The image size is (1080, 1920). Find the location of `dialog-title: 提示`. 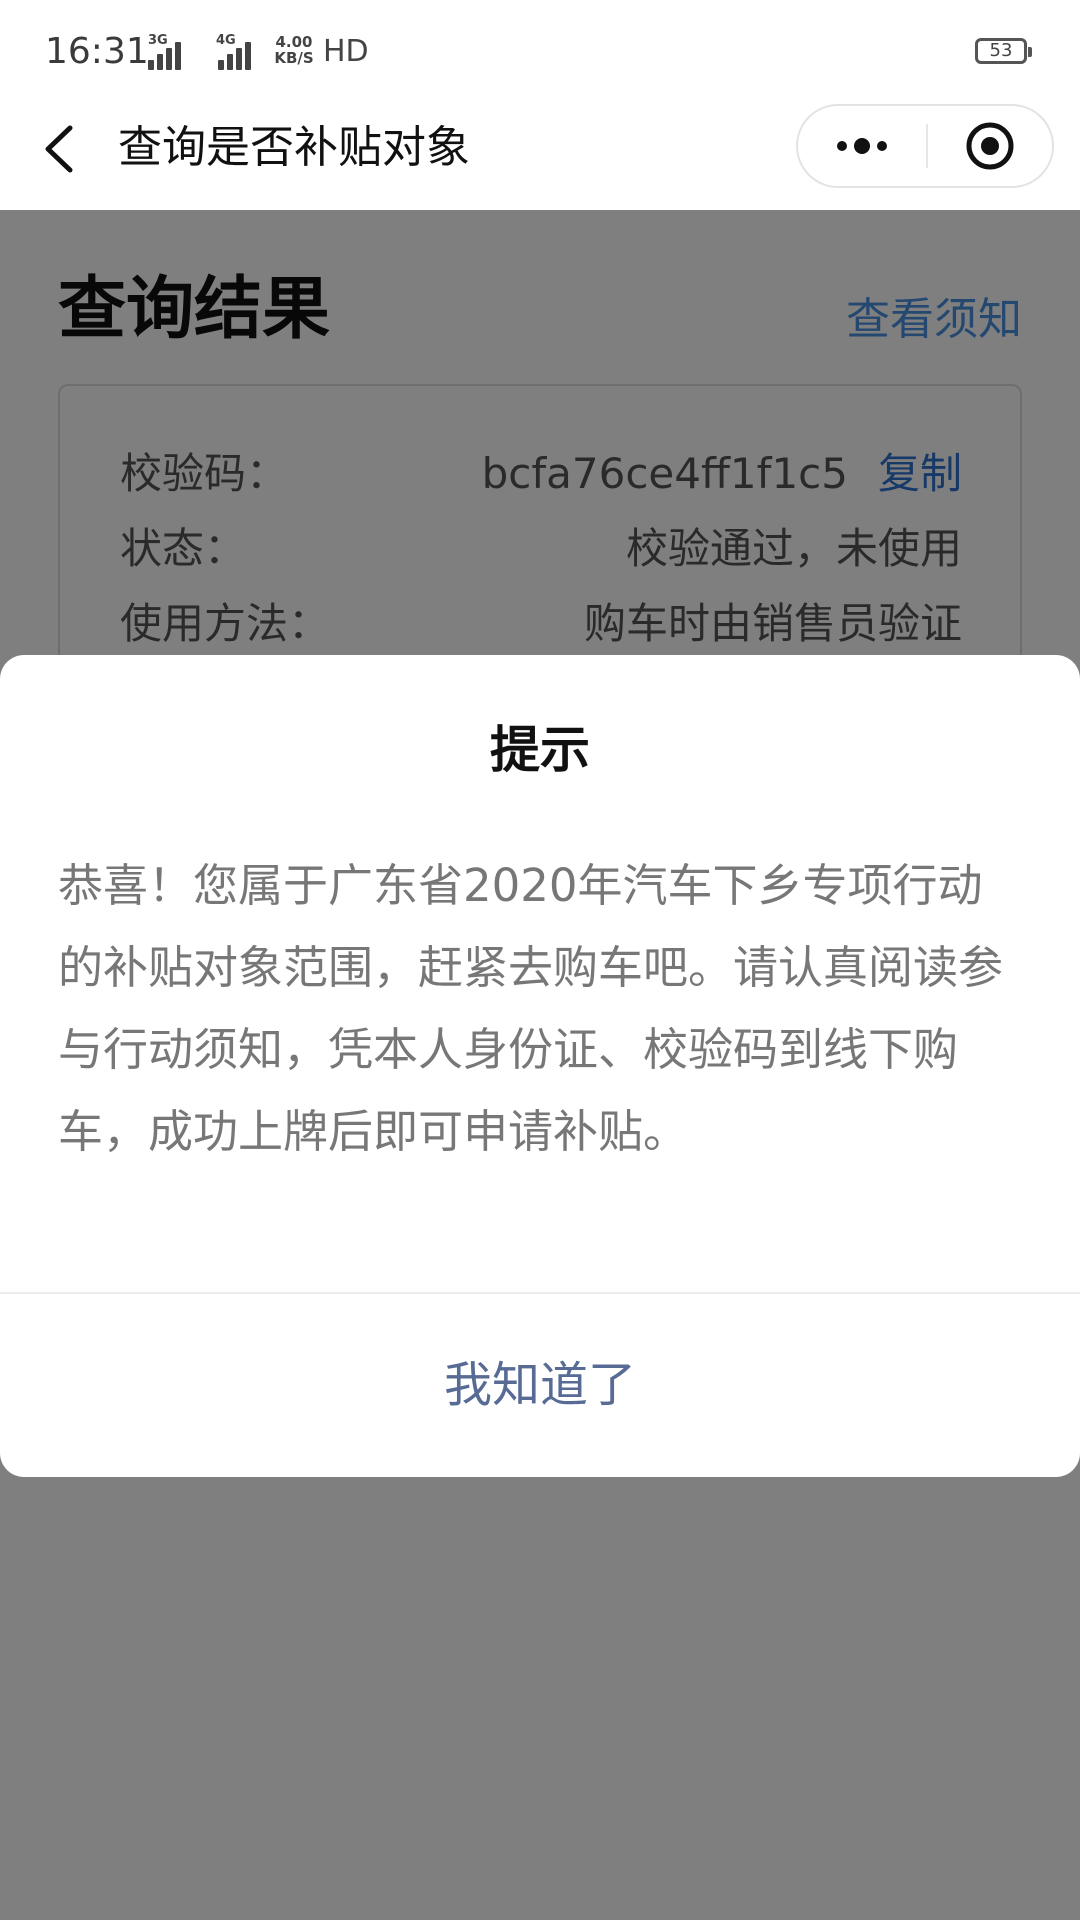

dialog-title: 提示 is located at coordinates (540, 750).